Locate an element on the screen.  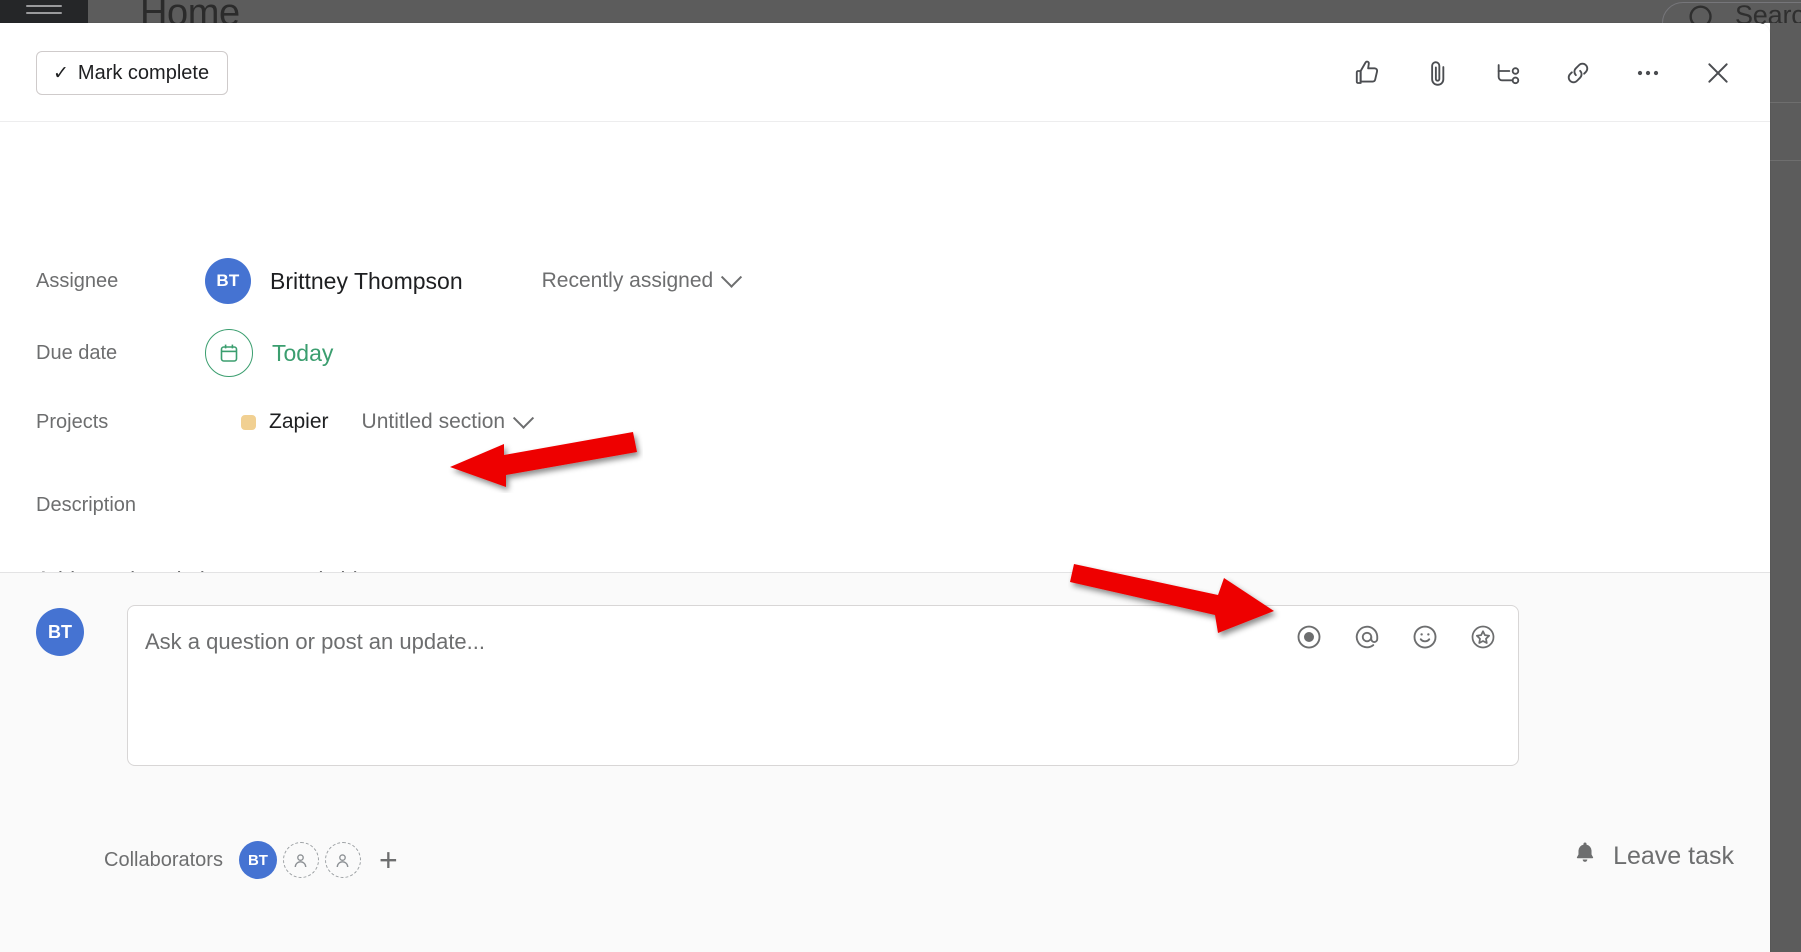
modal-header: ✓ Mark complete is located at coordinates (885, 72).